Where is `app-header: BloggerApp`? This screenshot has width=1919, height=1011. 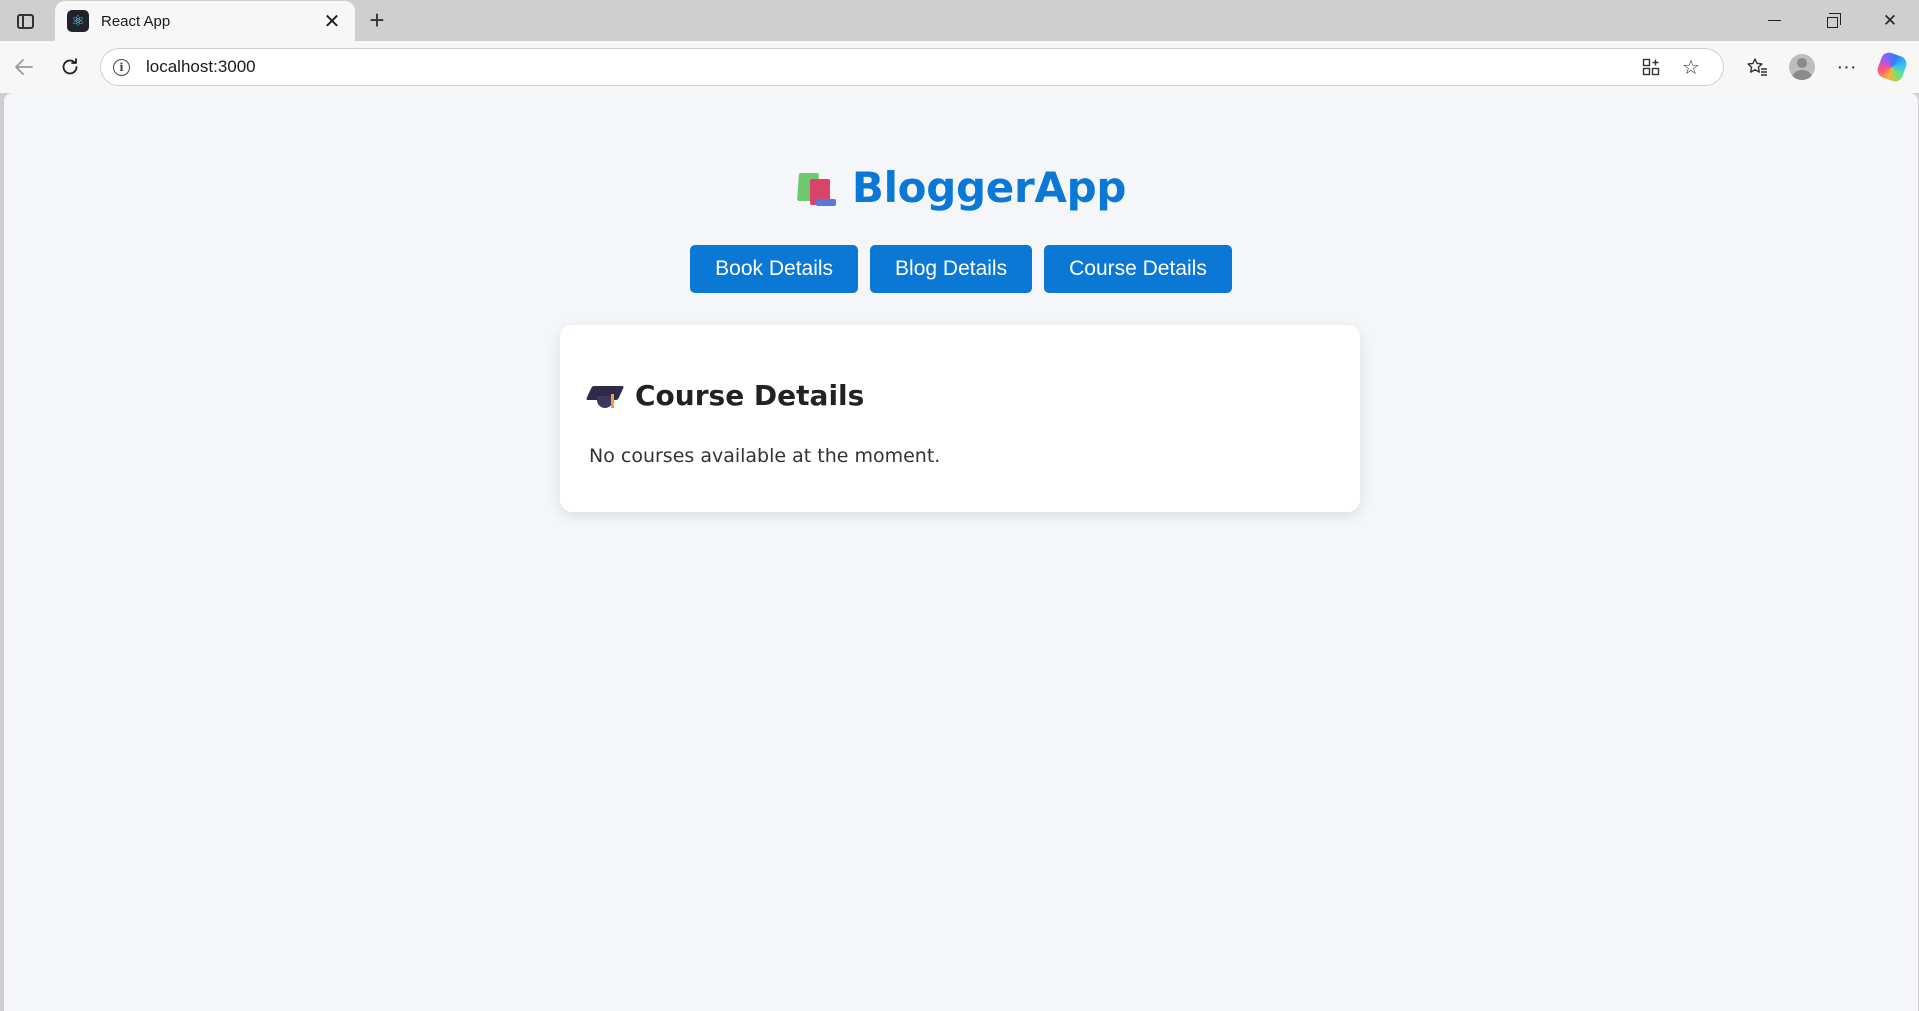
app-header: BloggerApp is located at coordinates (961, 187).